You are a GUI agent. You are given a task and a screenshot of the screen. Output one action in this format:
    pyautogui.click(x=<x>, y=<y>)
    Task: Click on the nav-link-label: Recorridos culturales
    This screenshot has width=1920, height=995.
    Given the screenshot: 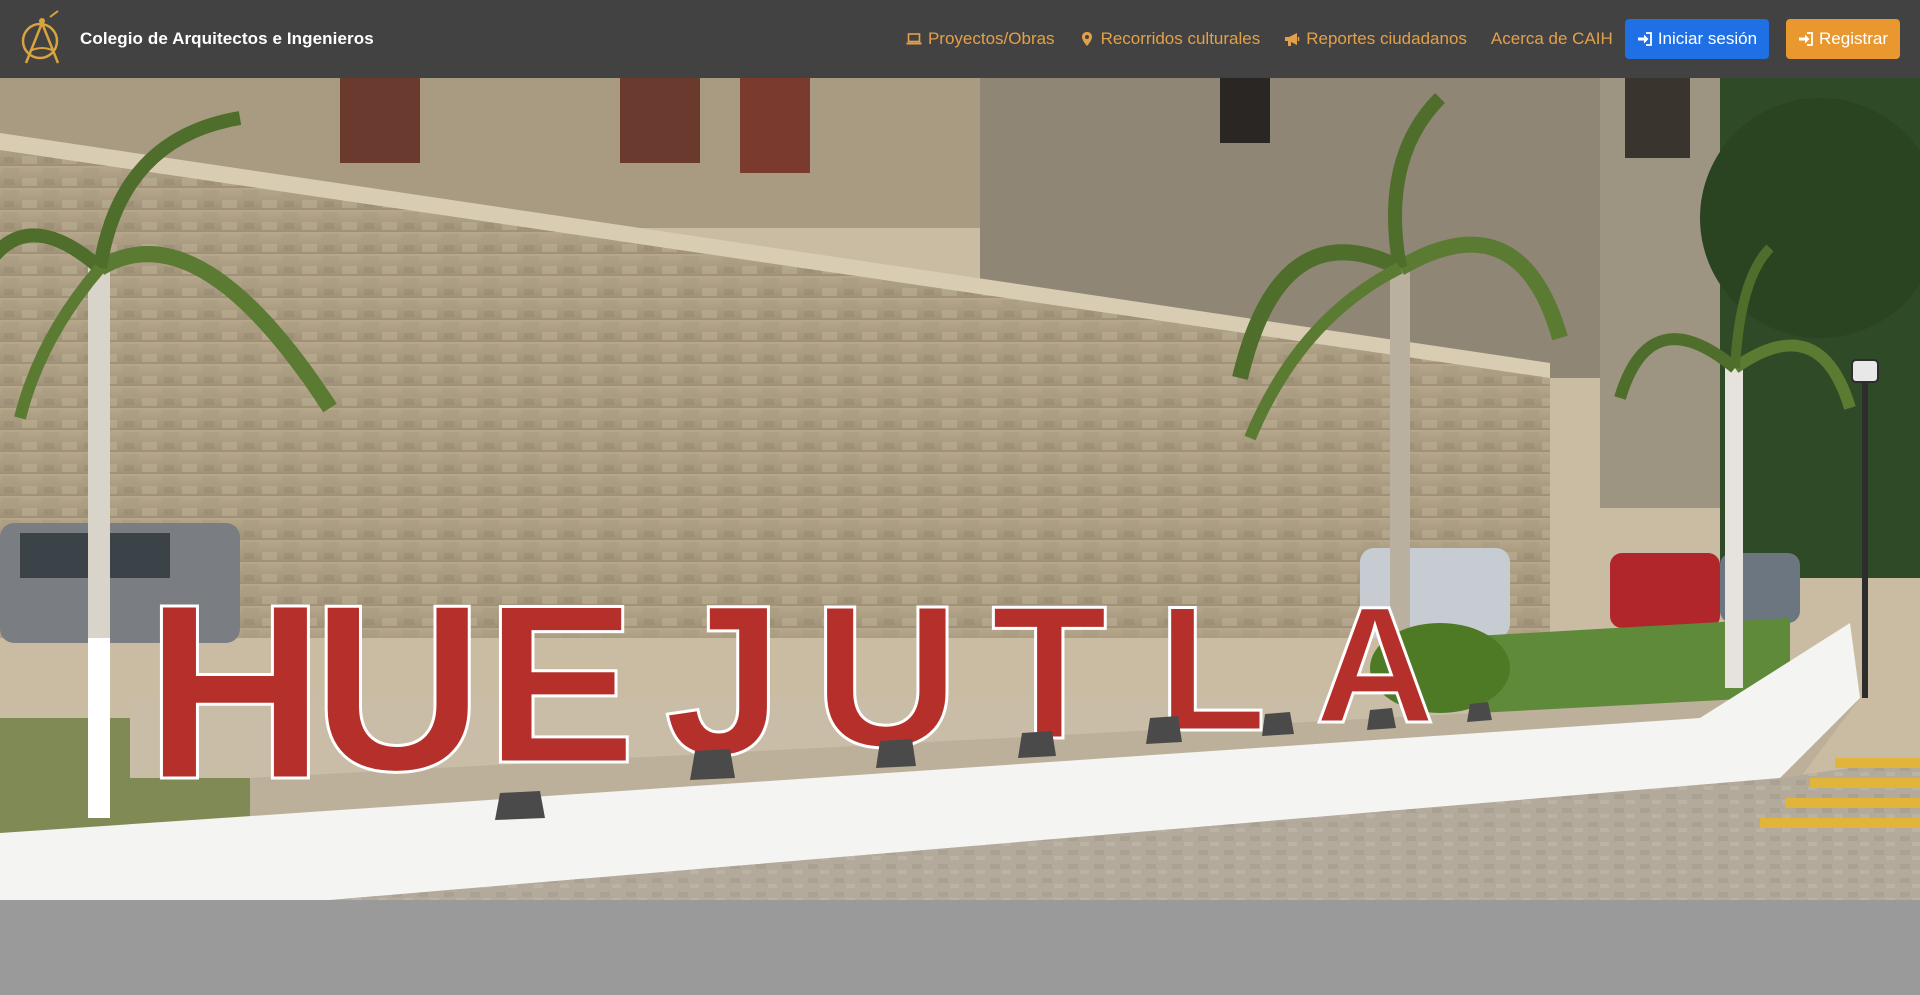 What is the action you would take?
    pyautogui.click(x=1180, y=38)
    